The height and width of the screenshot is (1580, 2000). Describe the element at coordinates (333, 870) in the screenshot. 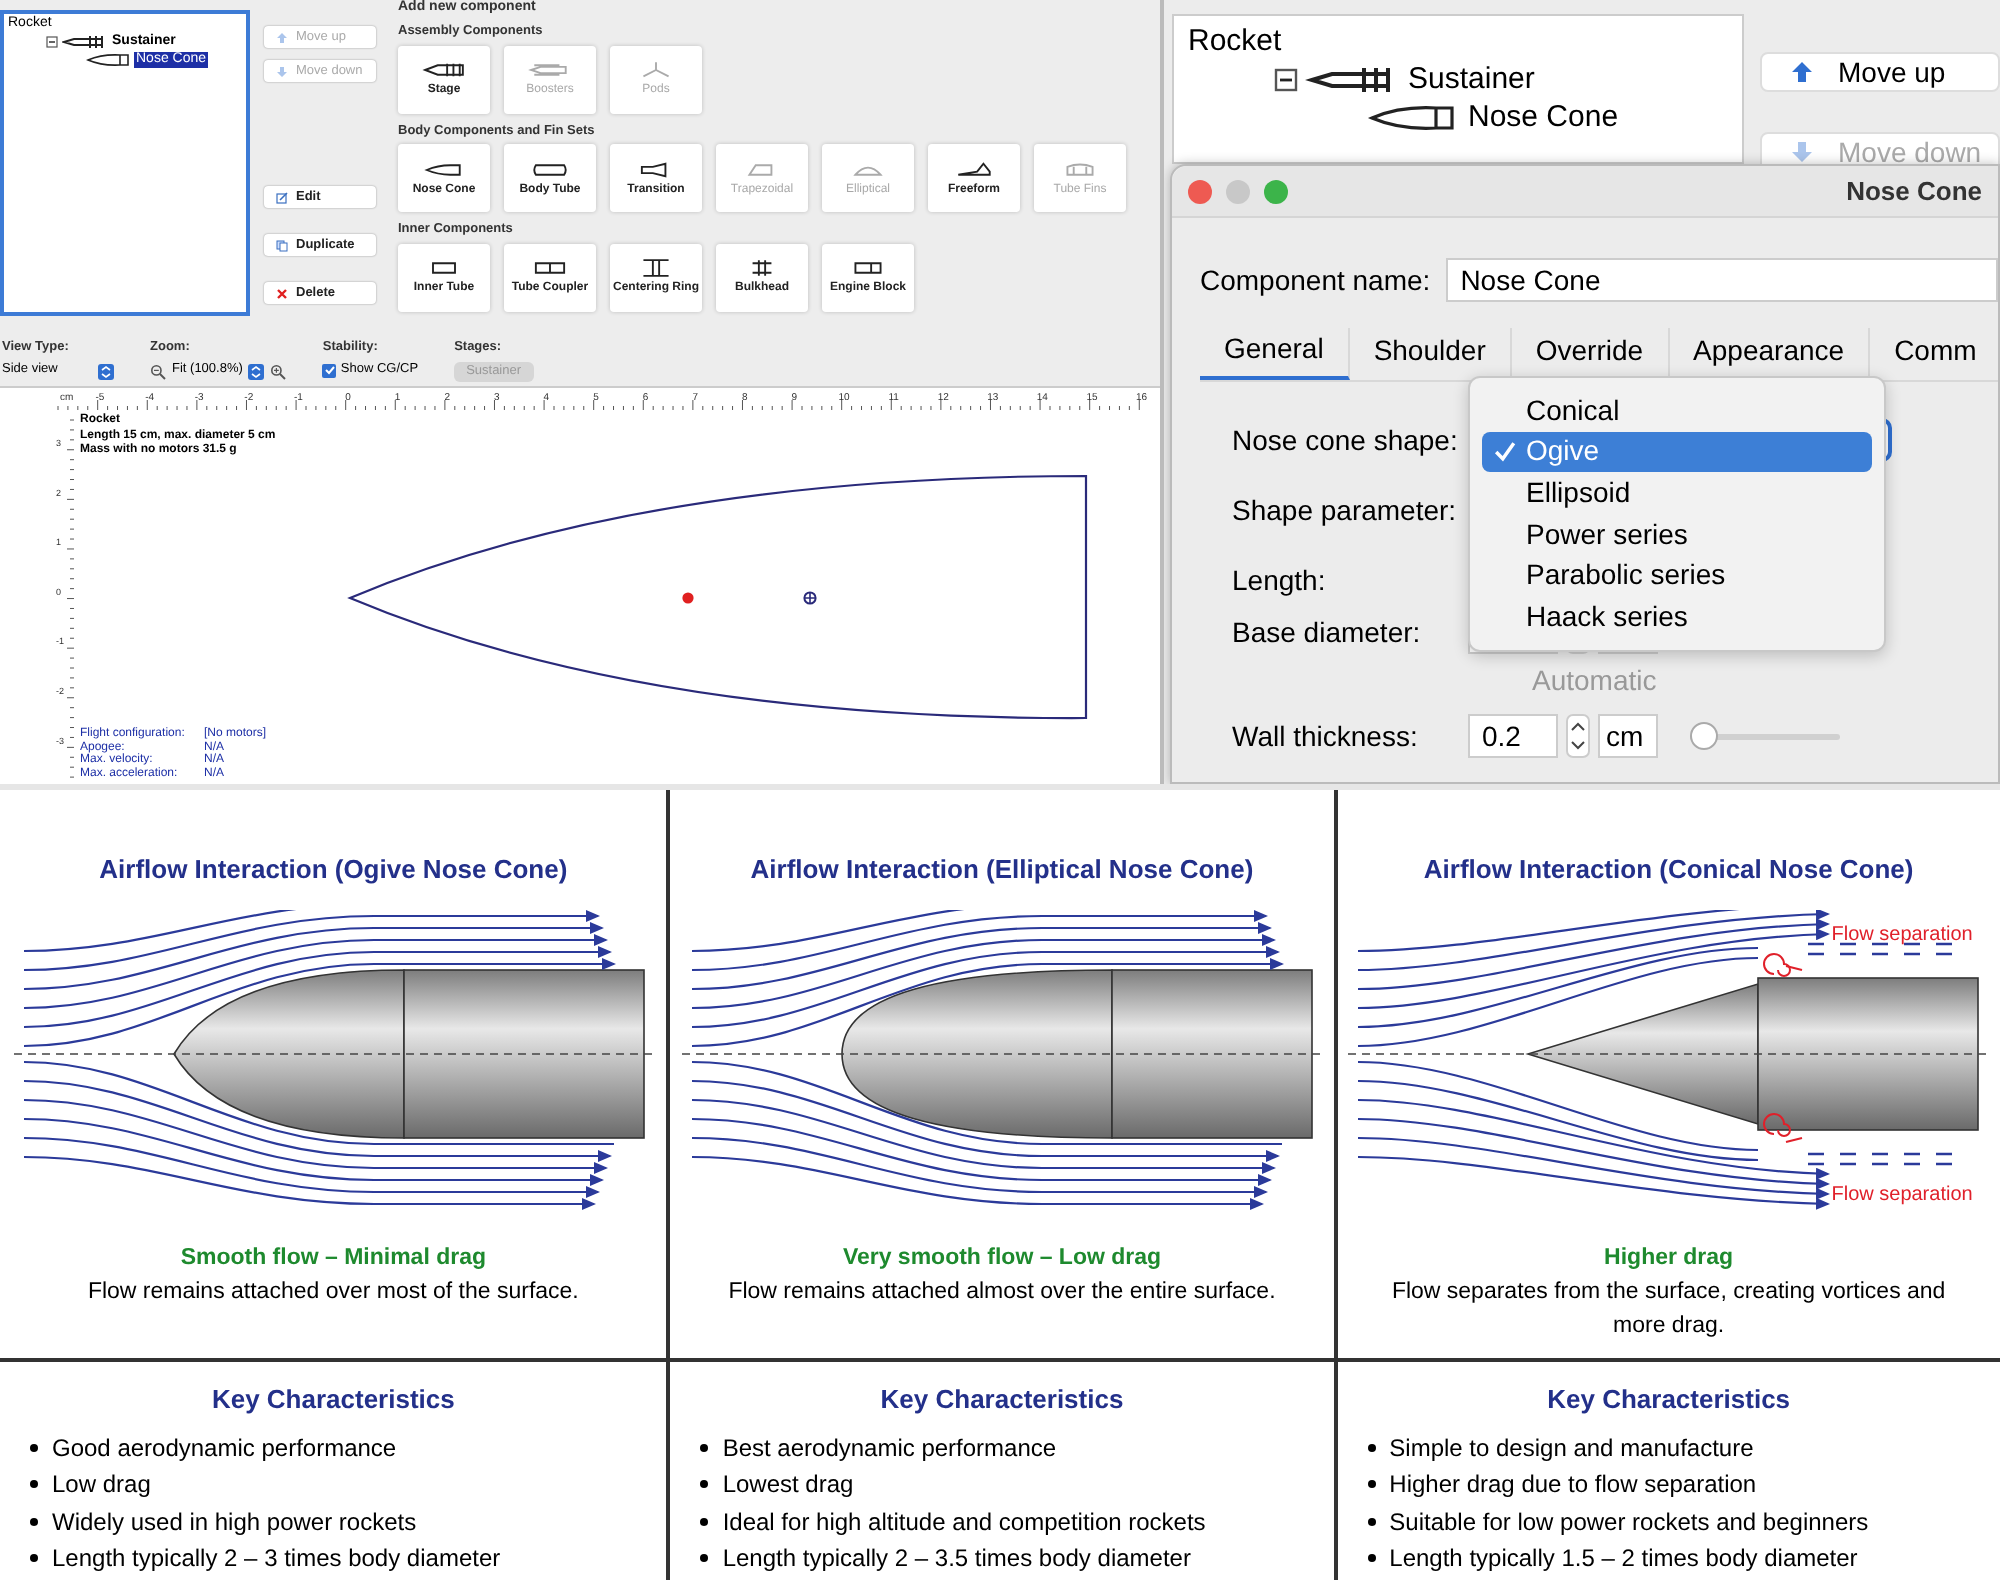

I see `panel-title: Airflow Interaction (Ogive Nose Cone)` at that location.